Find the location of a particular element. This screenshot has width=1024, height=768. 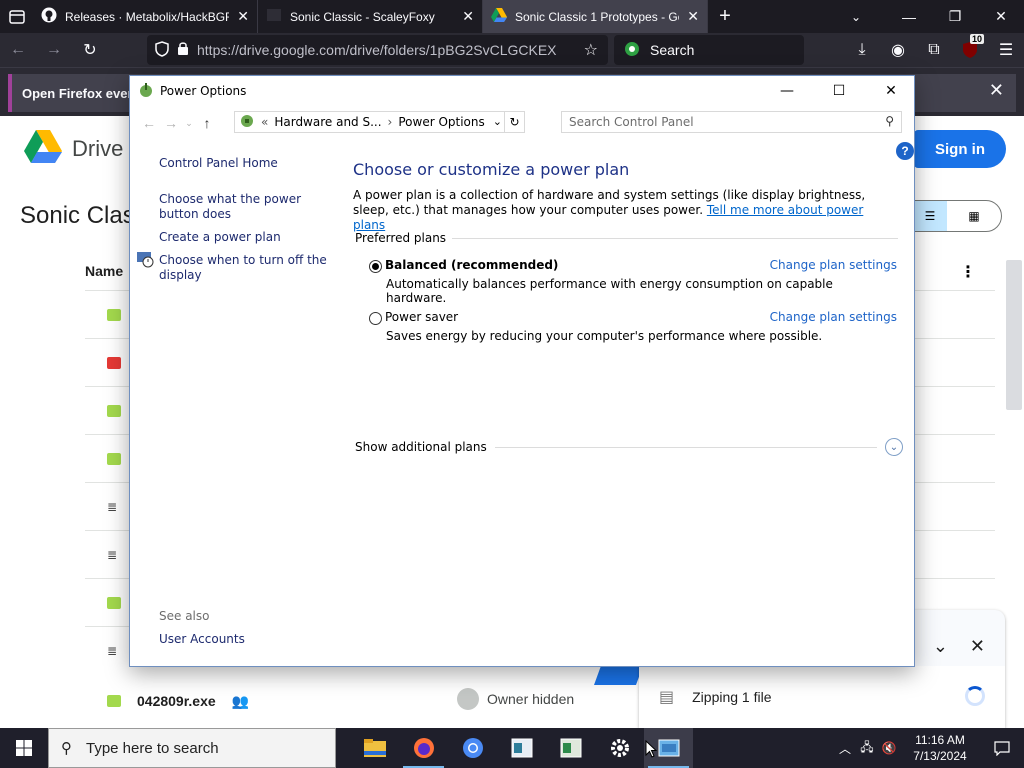

extension-badge: 10 is located at coordinates (976, 39).